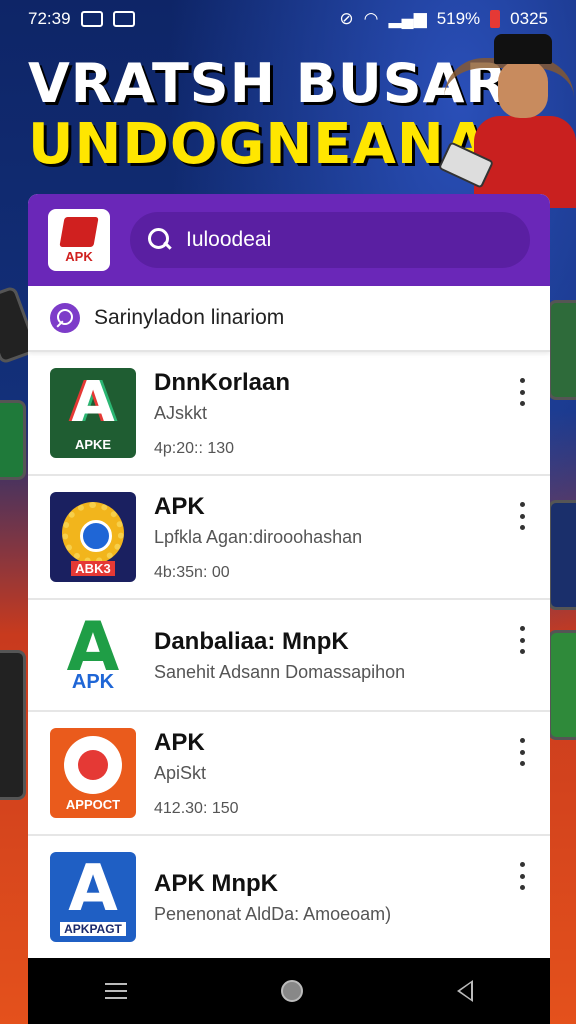 This screenshot has width=576, height=1024. I want to click on home-icon, so click(292, 991).